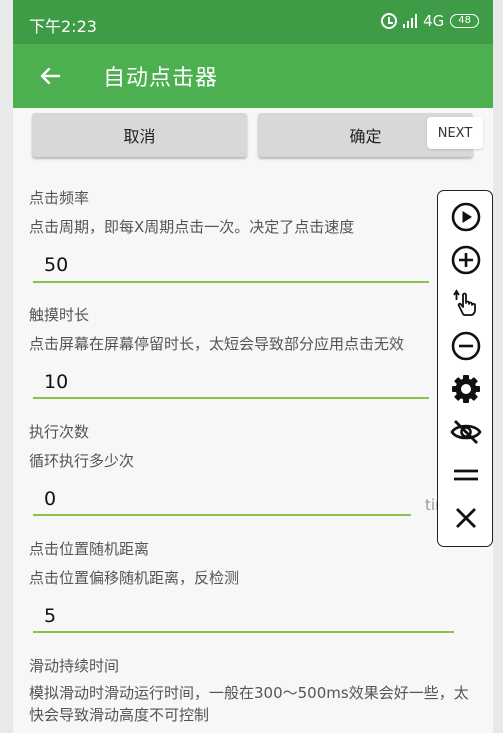 This screenshot has height=733, width=503. Describe the element at coordinates (6, 366) in the screenshot. I see `background-left-edge` at that location.